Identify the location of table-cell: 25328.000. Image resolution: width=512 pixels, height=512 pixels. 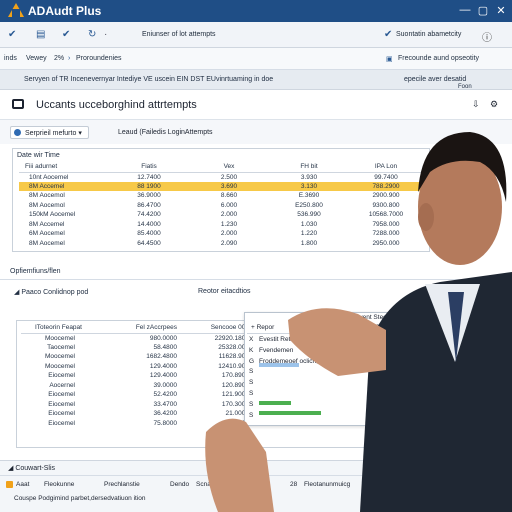
(233, 347).